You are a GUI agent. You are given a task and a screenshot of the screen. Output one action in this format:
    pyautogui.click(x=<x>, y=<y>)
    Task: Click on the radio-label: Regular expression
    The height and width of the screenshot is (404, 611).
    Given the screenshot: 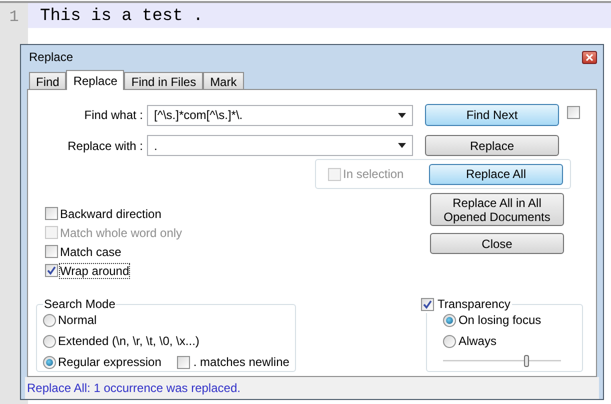 What is the action you would take?
    pyautogui.click(x=110, y=362)
    